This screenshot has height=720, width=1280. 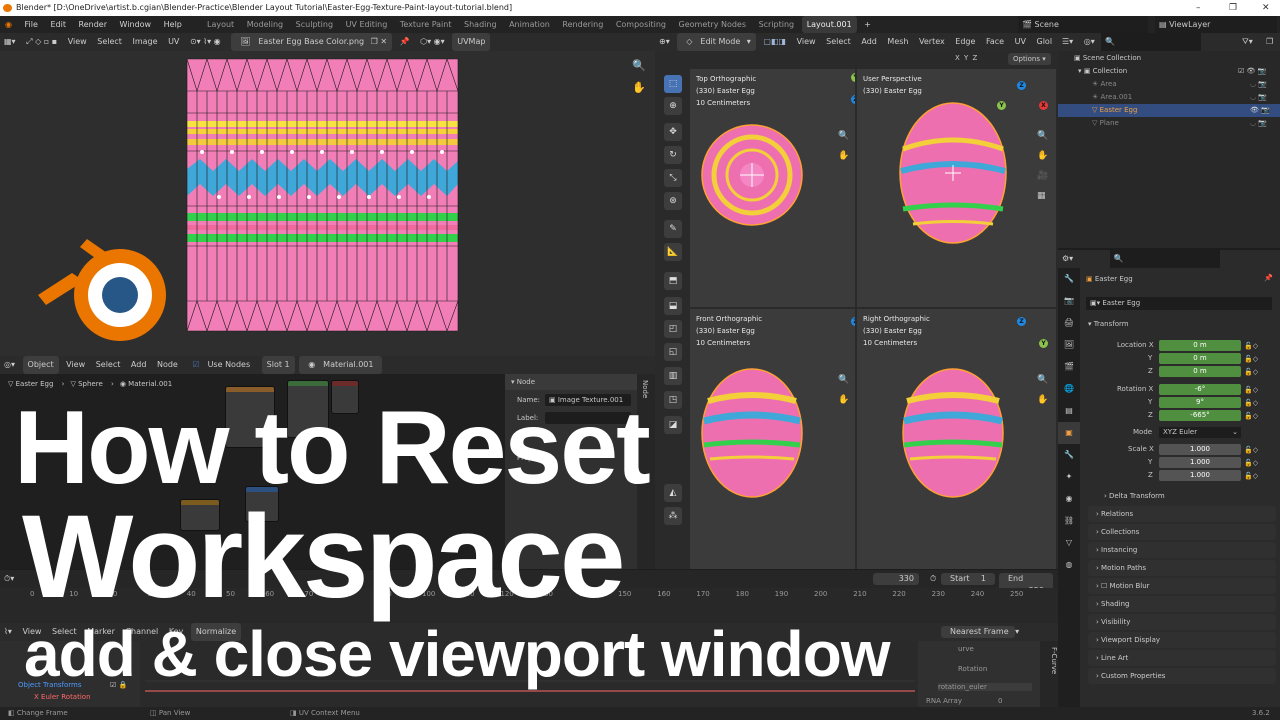 What do you see at coordinates (639, 87) in the screenshot?
I see `pan-hand-icon: ✋` at bounding box center [639, 87].